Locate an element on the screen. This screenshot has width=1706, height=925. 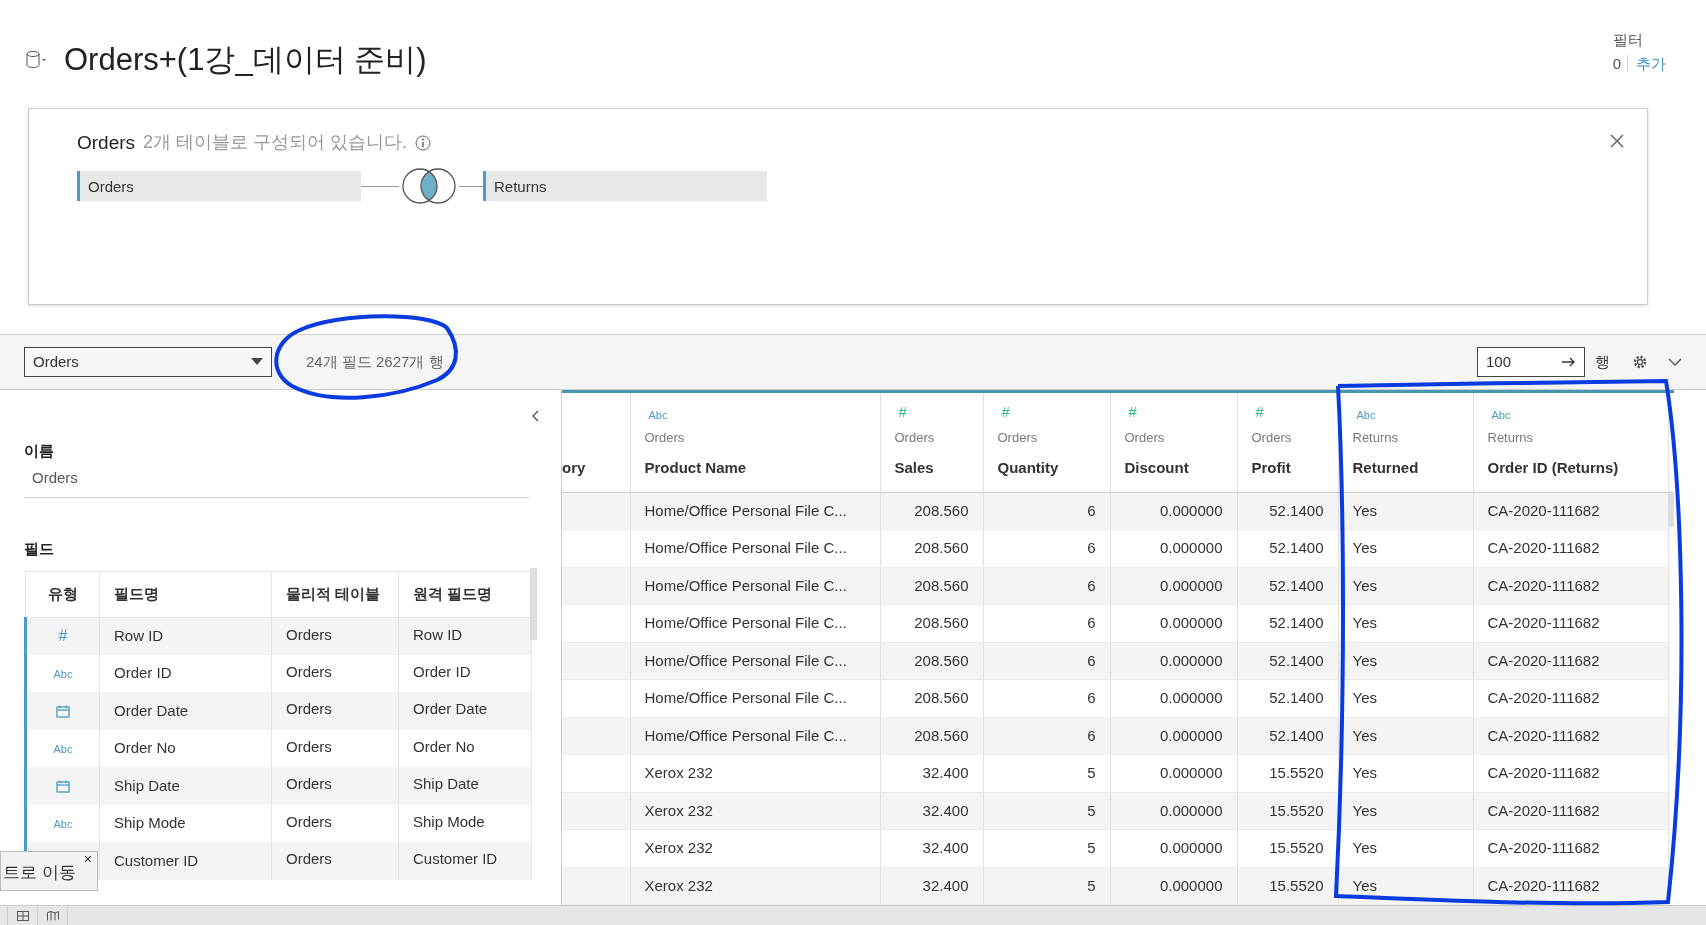
table-node: Orders is located at coordinates (219, 186).